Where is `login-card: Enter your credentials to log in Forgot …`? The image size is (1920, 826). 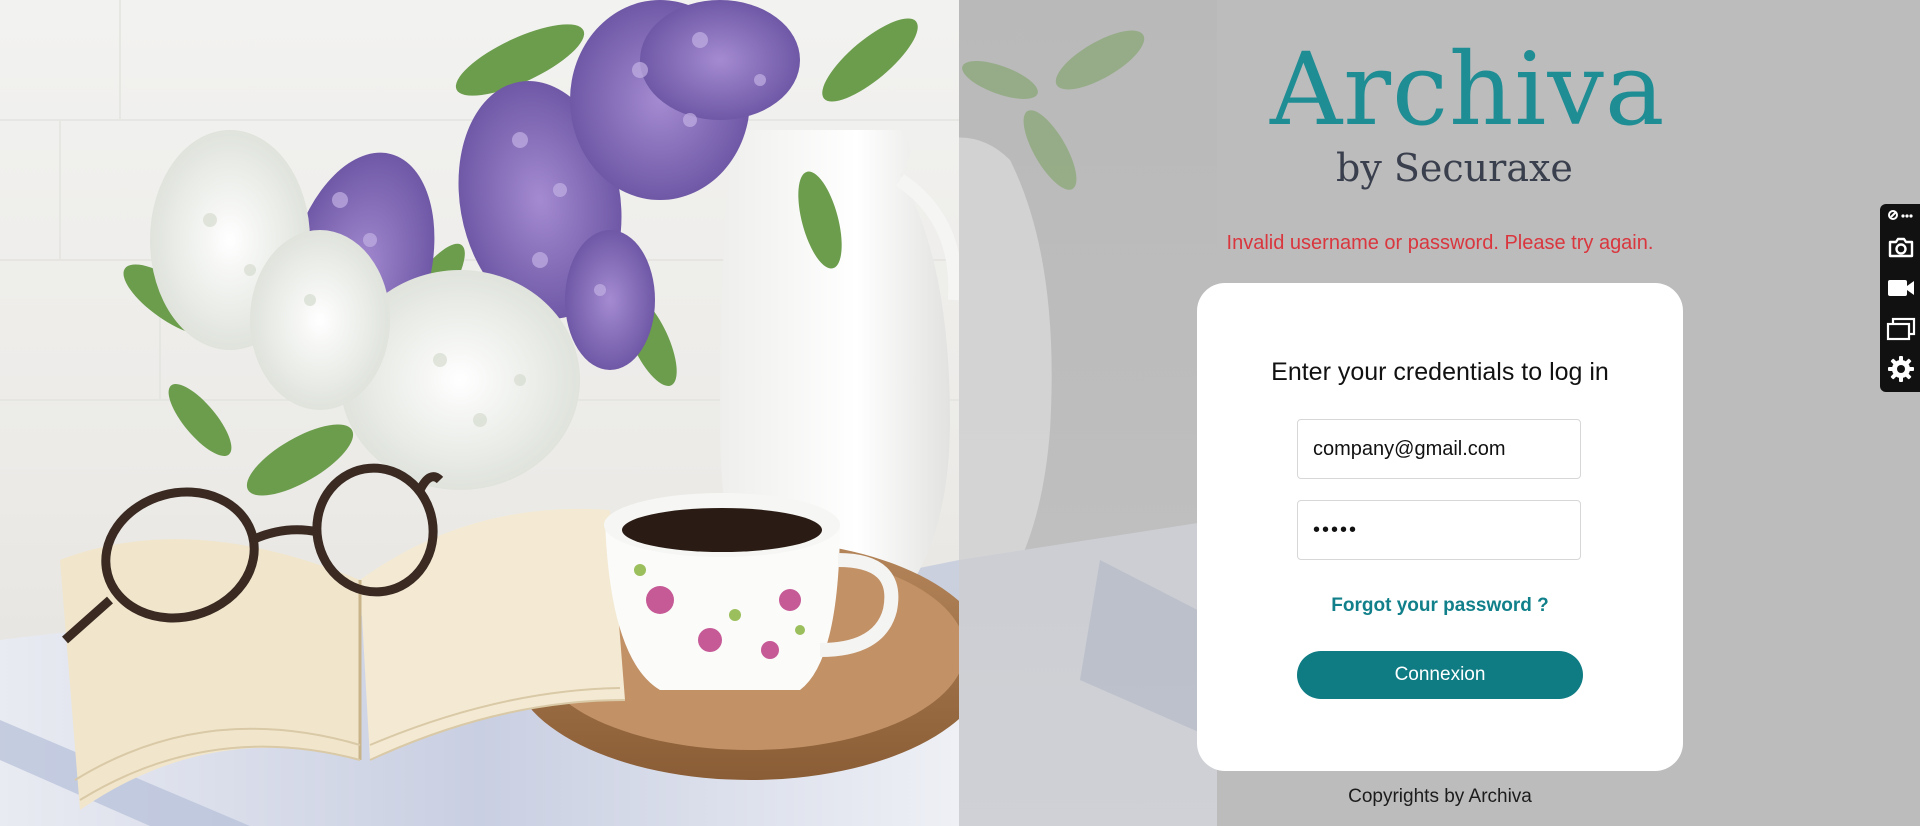
login-card: Enter your credentials to log in Forgot … is located at coordinates (1440, 527).